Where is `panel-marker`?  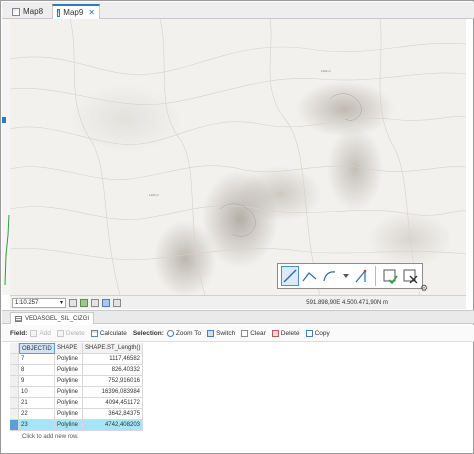 panel-marker is located at coordinates (4, 120).